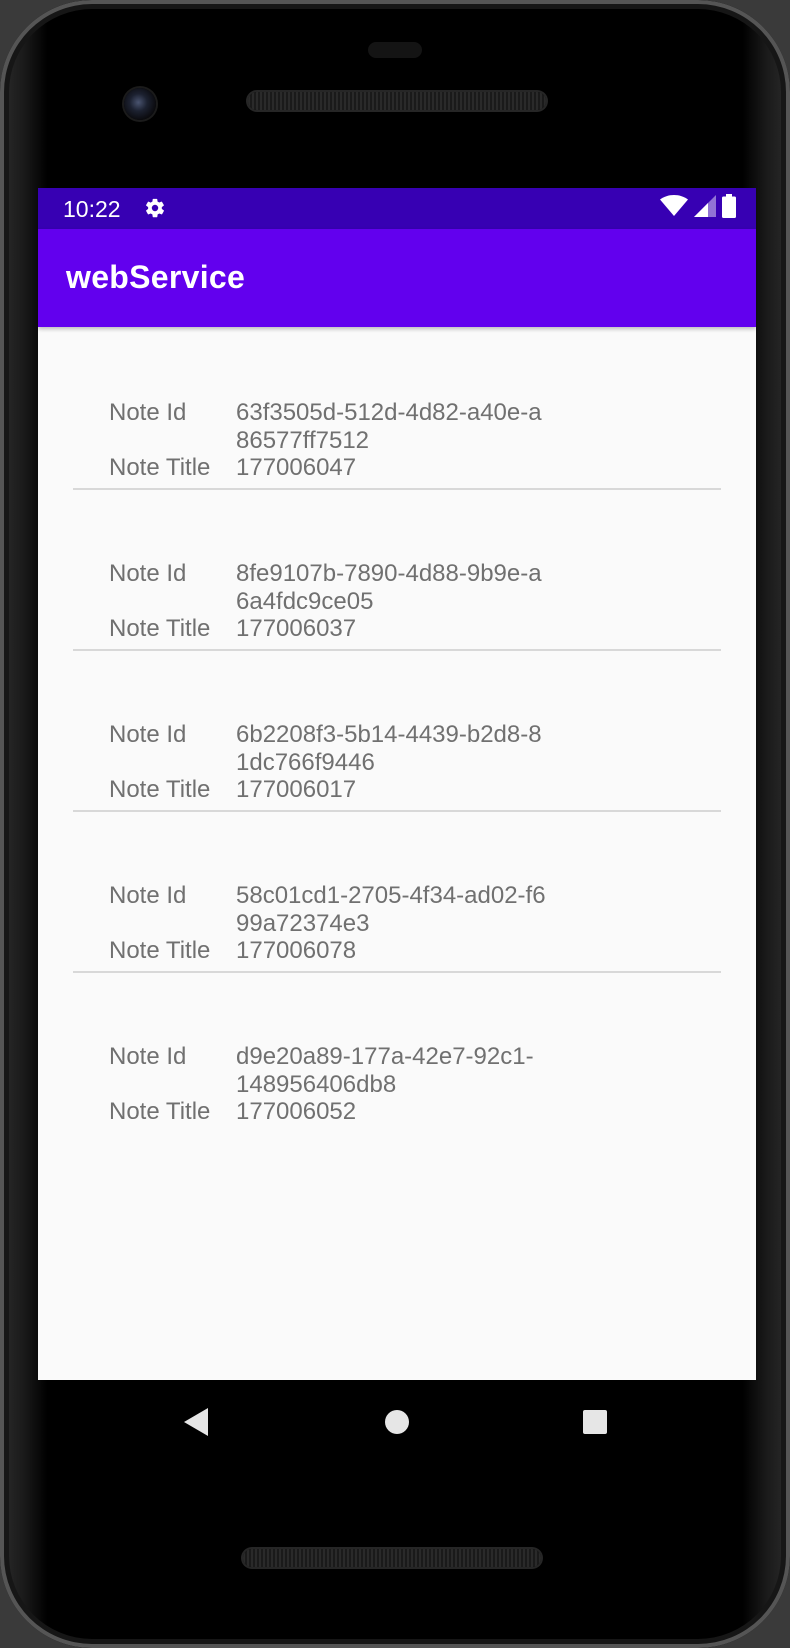 The image size is (790, 1648). Describe the element at coordinates (296, 1111) in the screenshot. I see `note-title-value: 177006052` at that location.